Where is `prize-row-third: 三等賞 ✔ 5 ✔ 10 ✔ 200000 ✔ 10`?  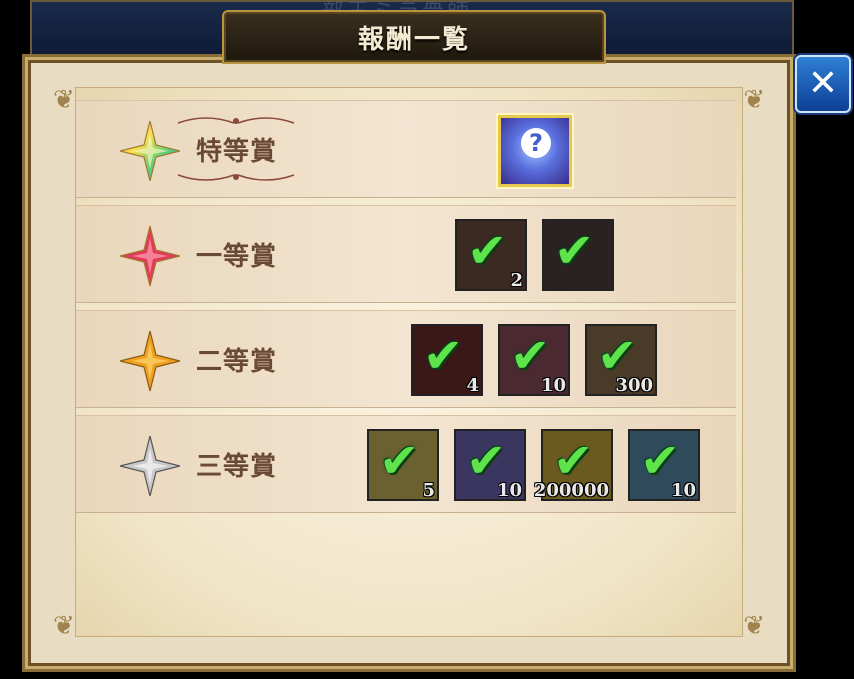 prize-row-third: 三等賞 ✔ 5 ✔ 10 ✔ 200000 ✔ 10 is located at coordinates (406, 464).